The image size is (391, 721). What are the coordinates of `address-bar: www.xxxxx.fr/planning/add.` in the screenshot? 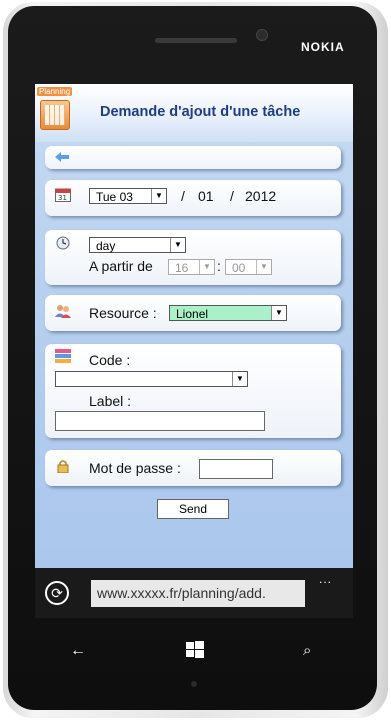 It's located at (198, 593).